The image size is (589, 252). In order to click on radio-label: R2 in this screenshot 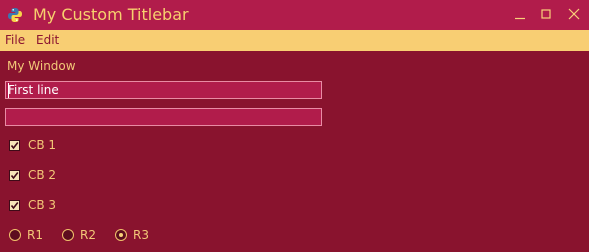, I will do `click(88, 235)`.